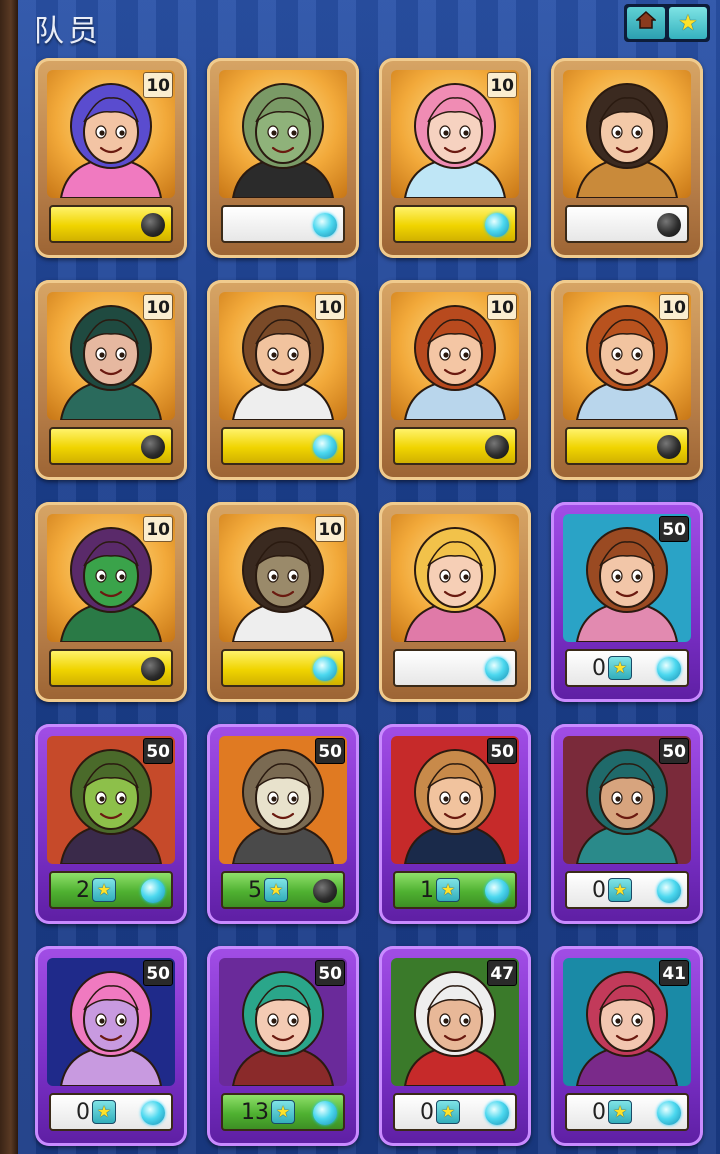  Describe the element at coordinates (111, 824) in the screenshot. I see `team-card: 50 2 ★` at that location.